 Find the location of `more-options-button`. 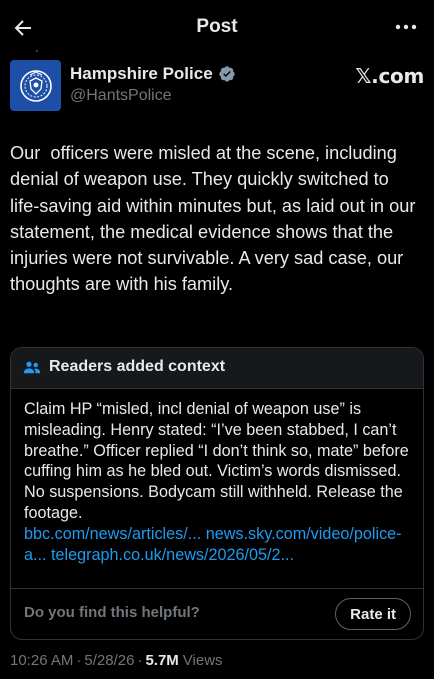

more-options-button is located at coordinates (406, 27).